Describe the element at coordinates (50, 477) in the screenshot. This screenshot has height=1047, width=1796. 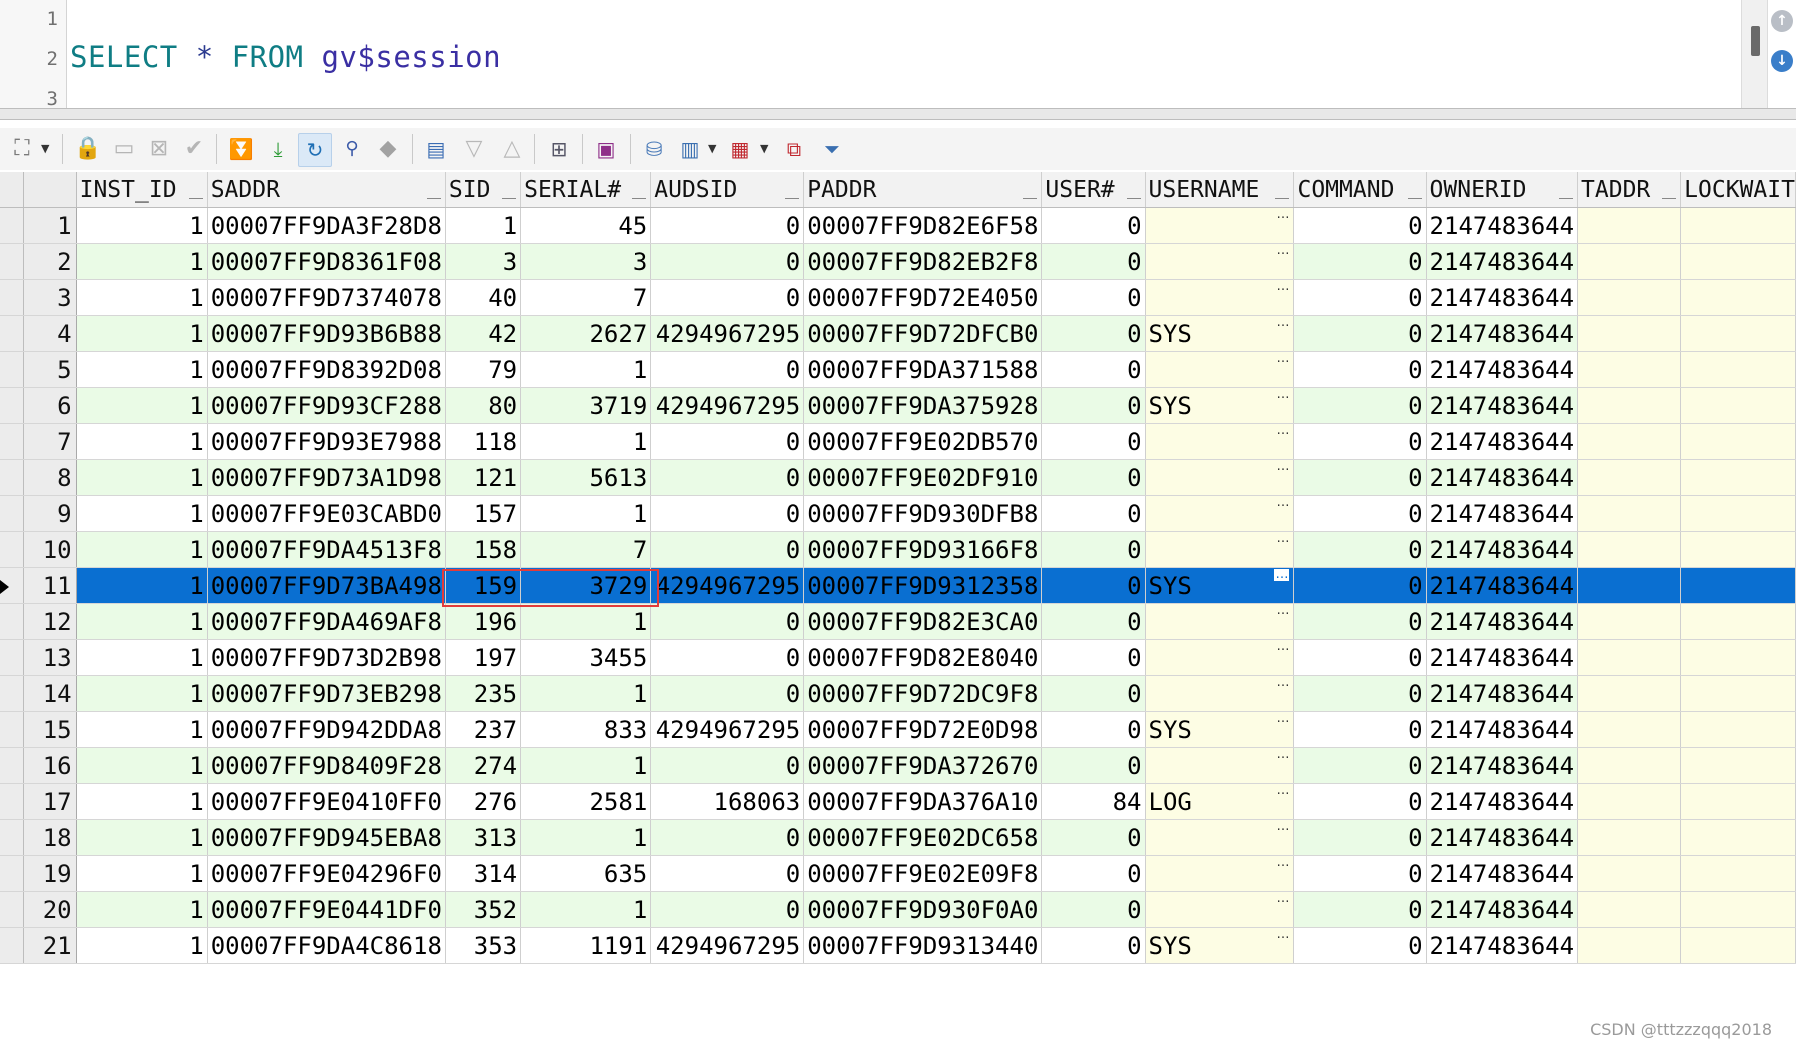
I see `row-number: 8` at that location.